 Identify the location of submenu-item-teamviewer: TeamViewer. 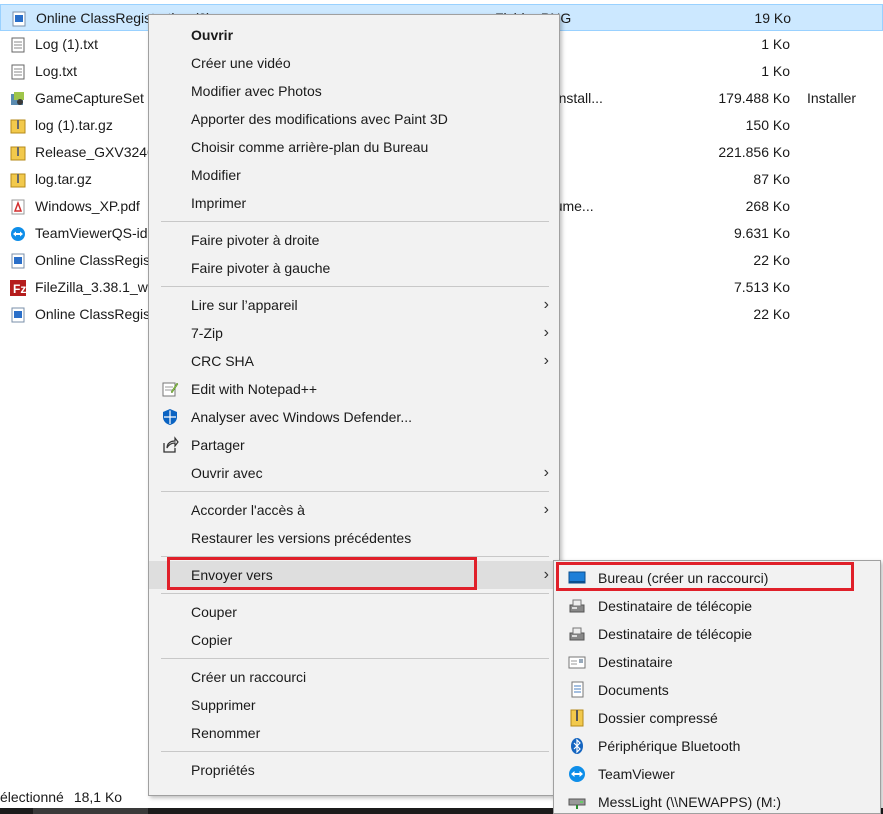
(717, 774).